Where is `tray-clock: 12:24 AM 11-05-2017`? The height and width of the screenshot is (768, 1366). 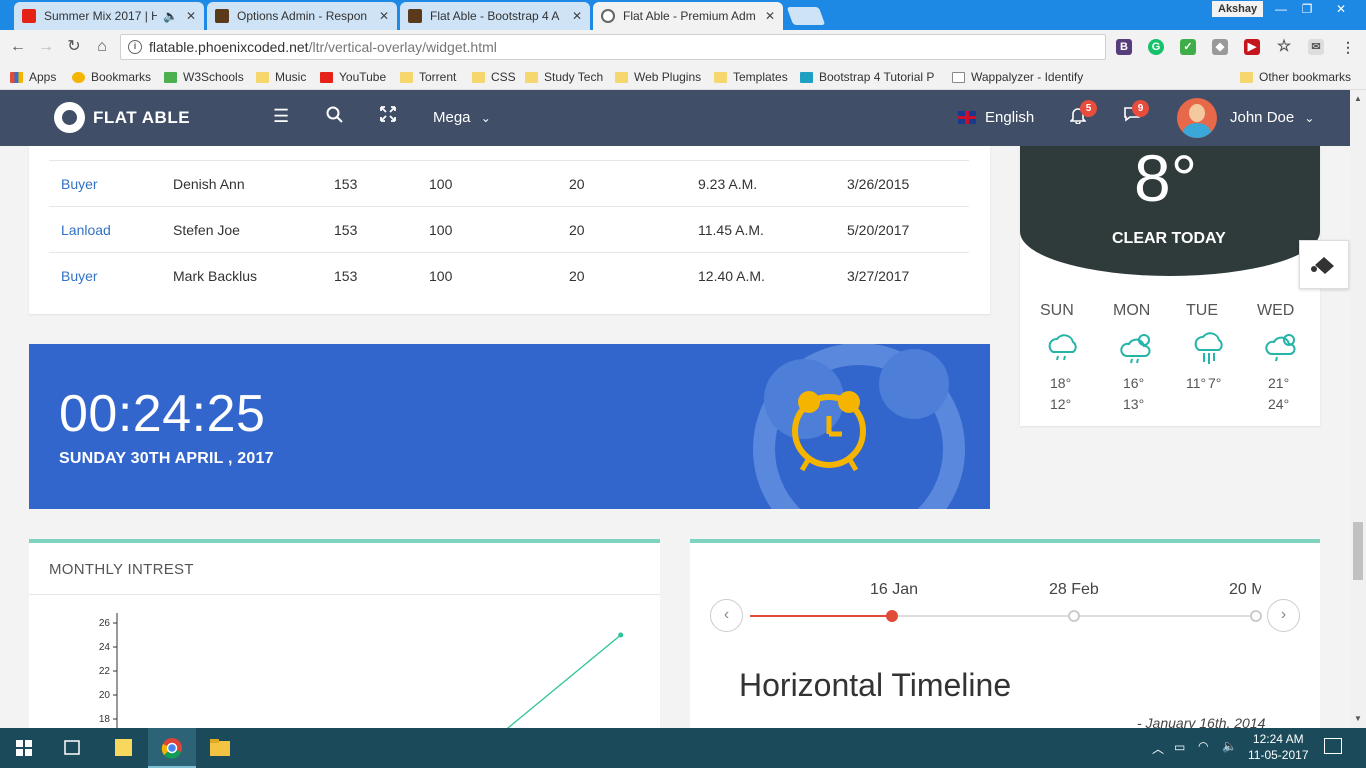
tray-clock: 12:24 AM 11-05-2017 is located at coordinates (1278, 747).